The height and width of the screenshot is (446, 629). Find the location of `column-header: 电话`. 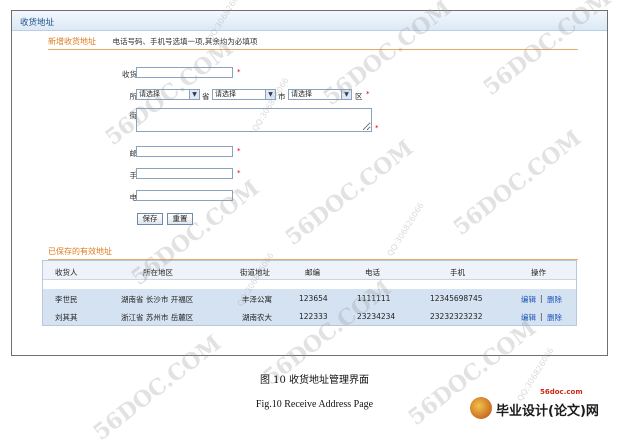

column-header: 电话 is located at coordinates (372, 272).